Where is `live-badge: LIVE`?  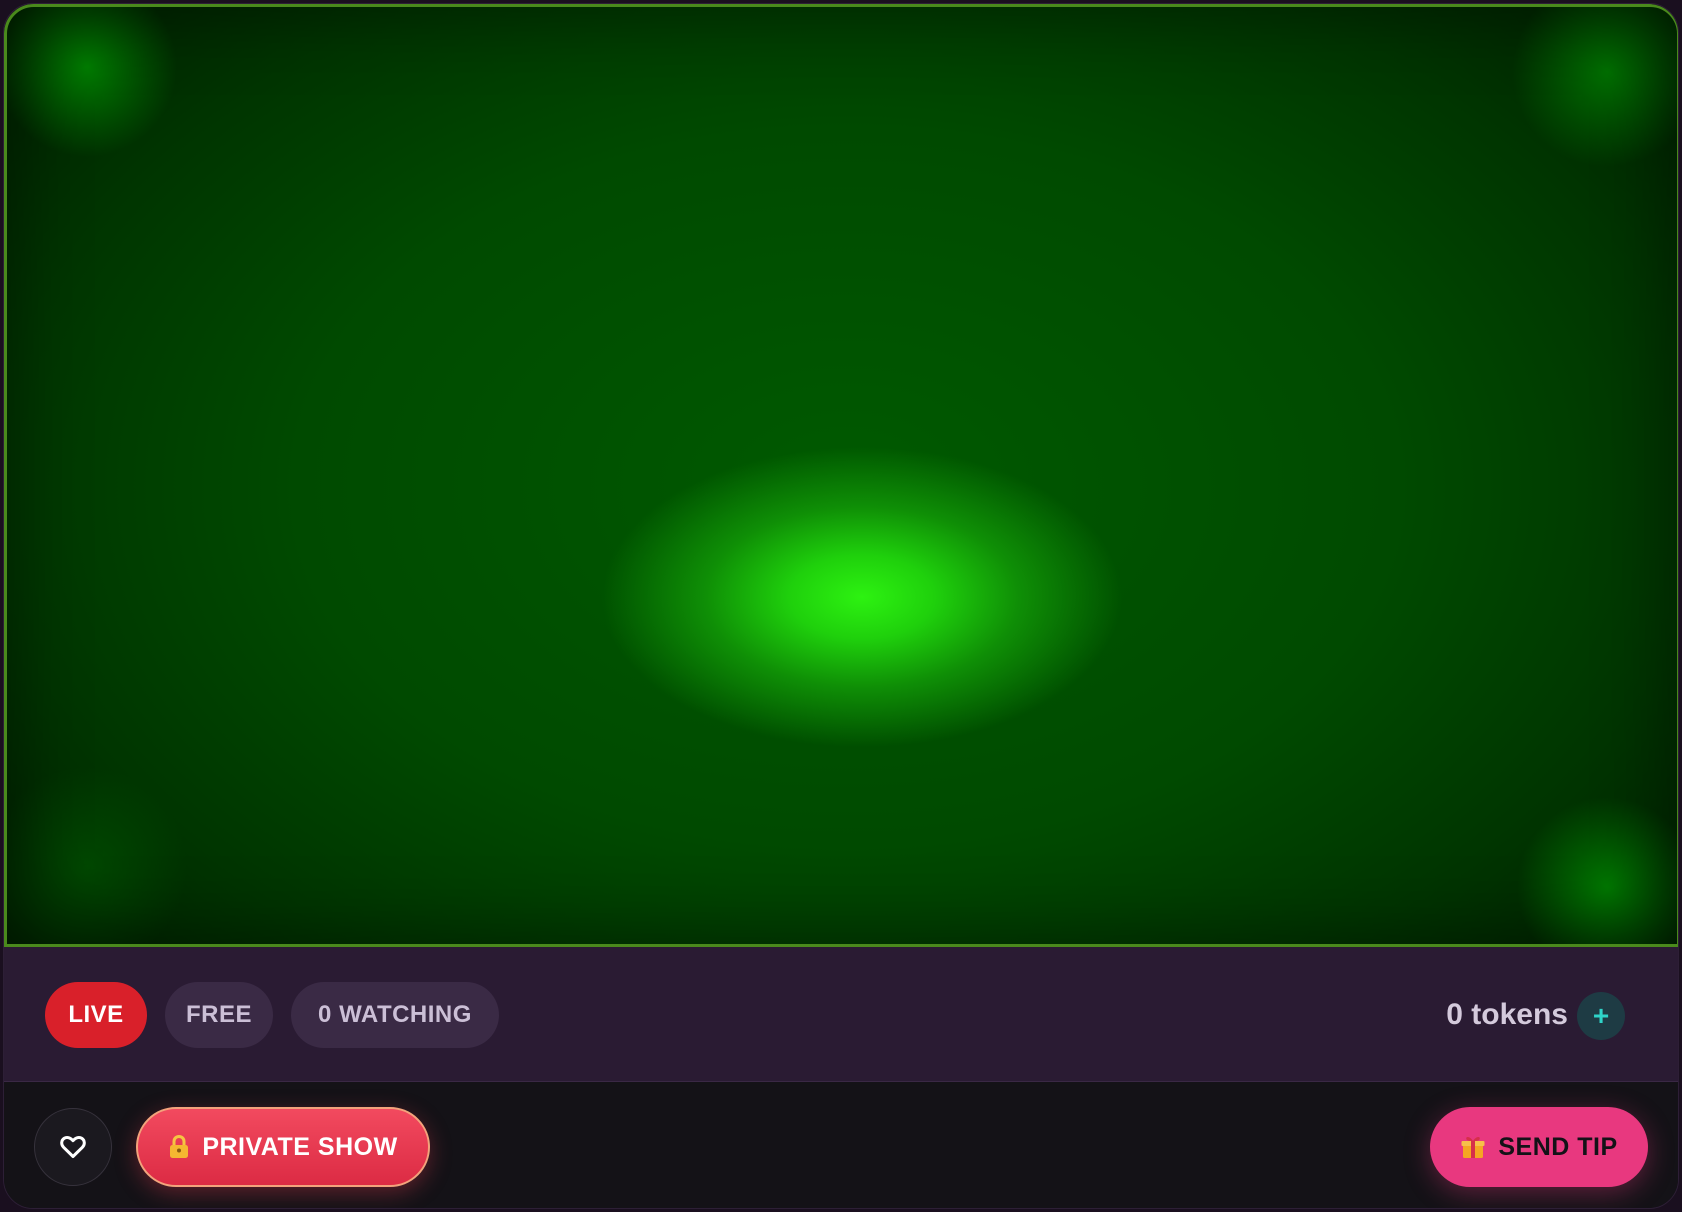 live-badge: LIVE is located at coordinates (96, 1015).